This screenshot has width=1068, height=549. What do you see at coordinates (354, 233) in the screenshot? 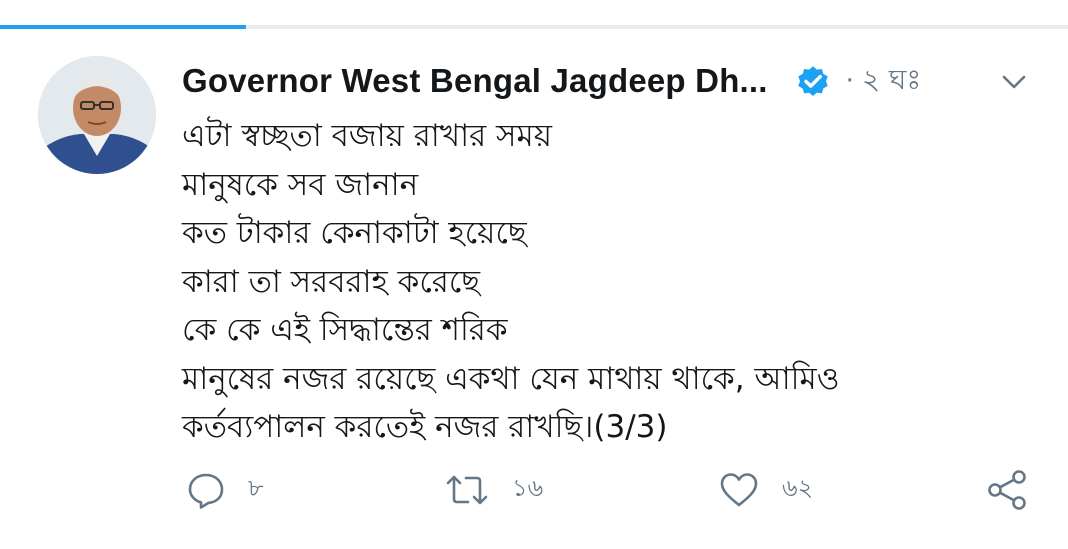
I see `tweet-text-line: কত টাকার কেনাকাটা হয়েছে` at bounding box center [354, 233].